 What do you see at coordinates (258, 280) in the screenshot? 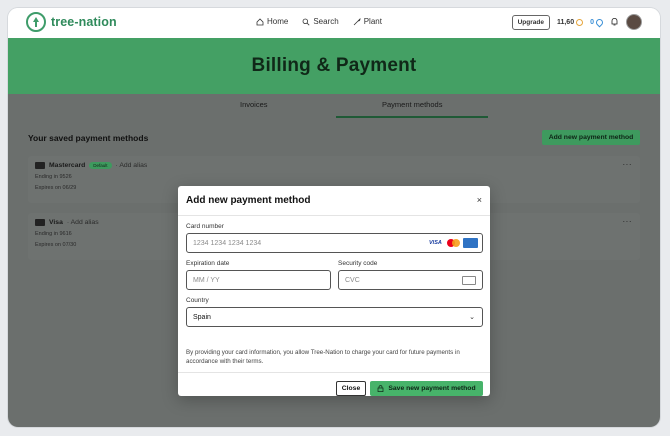
I see `expiration-input: MM / YY` at bounding box center [258, 280].